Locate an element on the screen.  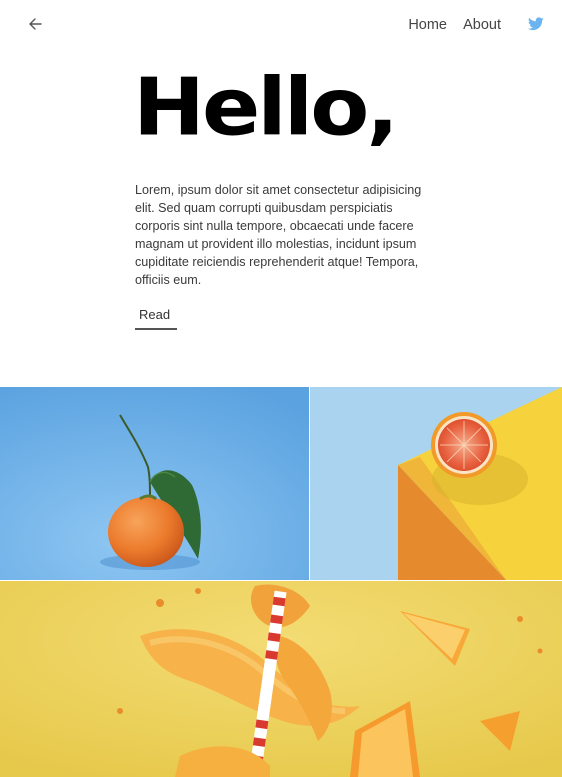
tangerine-photo is located at coordinates (154, 483).